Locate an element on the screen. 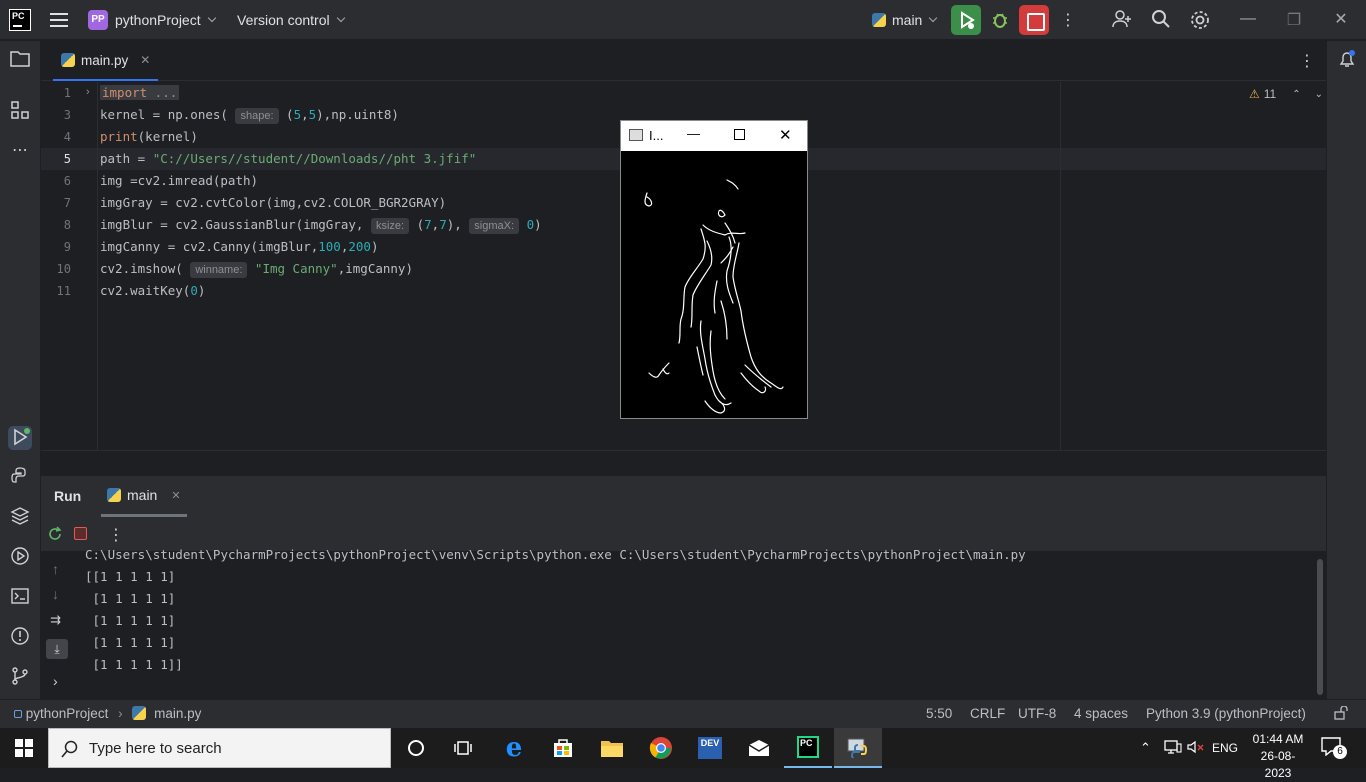 The width and height of the screenshot is (1366, 782). folder-icon is located at coordinates (20, 59).